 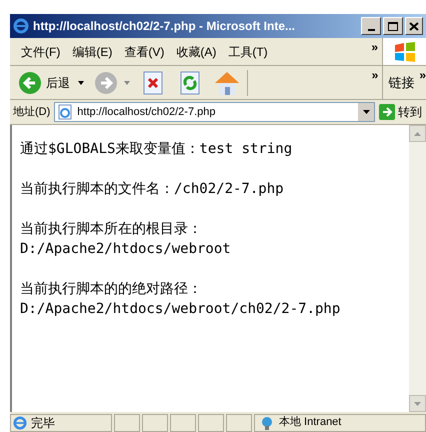 What do you see at coordinates (181, 309) in the screenshot?
I see `text-line: D:/Apache2/htdocs/webroot/ch02/2-7.php` at bounding box center [181, 309].